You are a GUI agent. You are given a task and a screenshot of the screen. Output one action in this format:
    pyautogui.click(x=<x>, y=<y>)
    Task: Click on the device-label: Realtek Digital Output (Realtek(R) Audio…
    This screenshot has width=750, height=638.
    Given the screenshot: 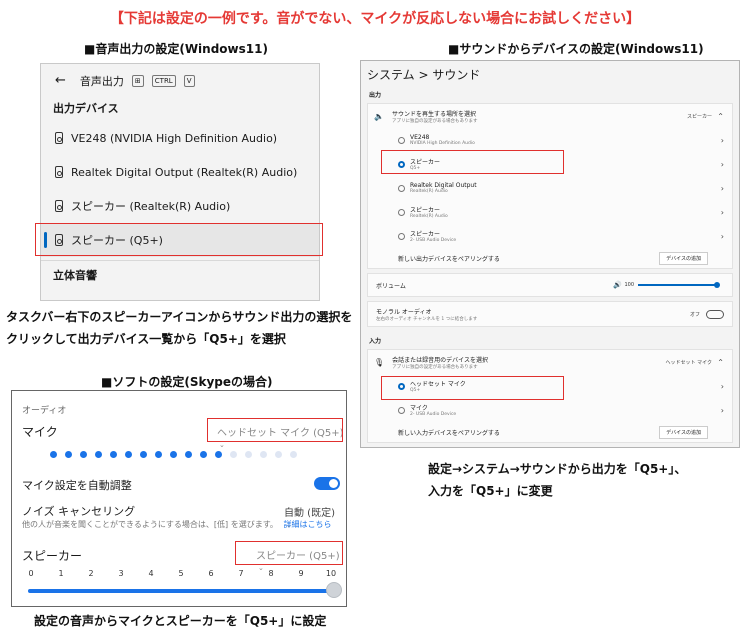 What is the action you would take?
    pyautogui.click(x=184, y=172)
    